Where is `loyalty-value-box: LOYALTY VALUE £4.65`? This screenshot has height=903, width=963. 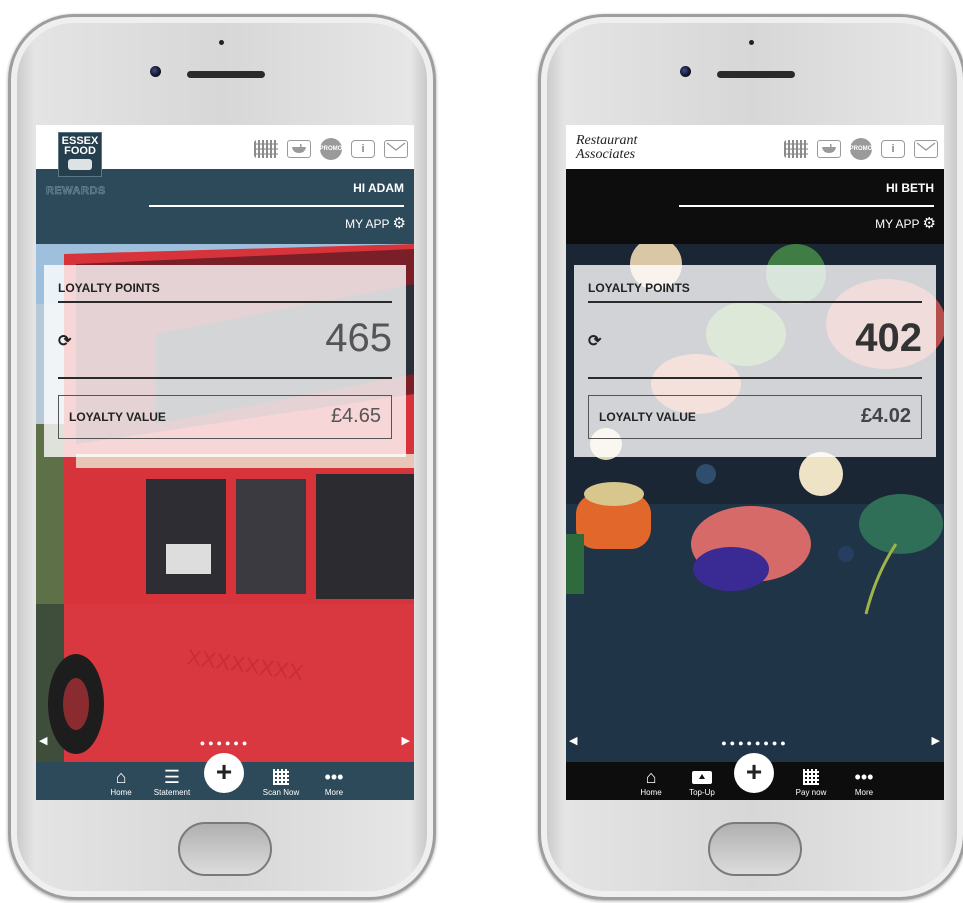 loyalty-value-box: LOYALTY VALUE £4.65 is located at coordinates (225, 417).